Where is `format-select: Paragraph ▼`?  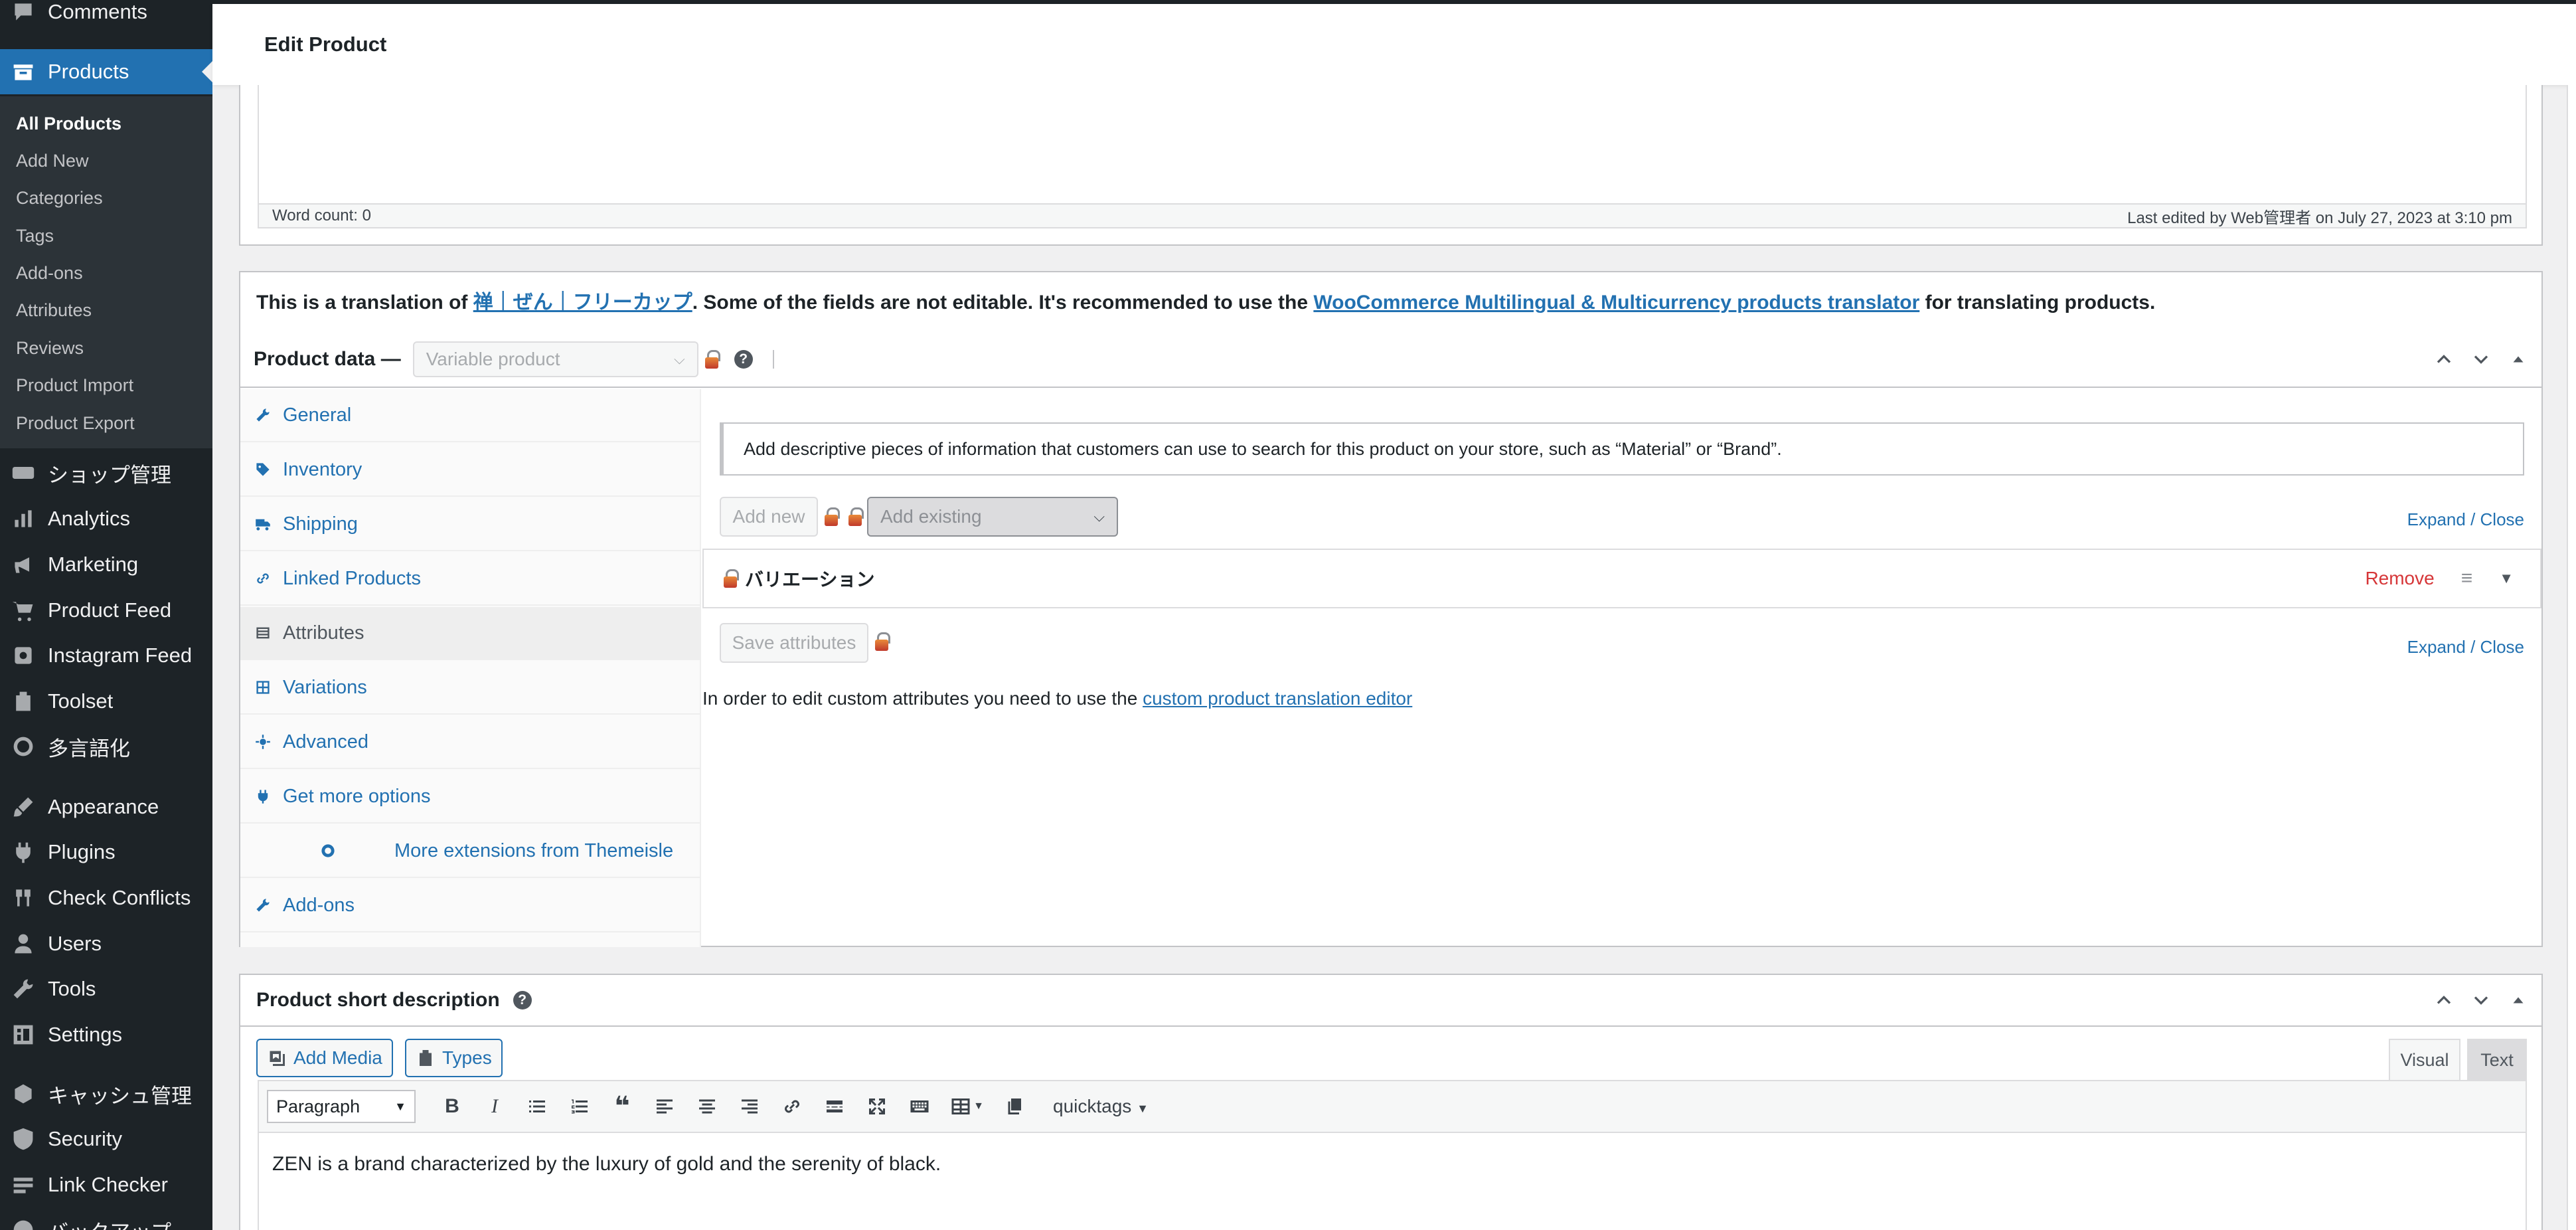 format-select: Paragraph ▼ is located at coordinates (341, 1106).